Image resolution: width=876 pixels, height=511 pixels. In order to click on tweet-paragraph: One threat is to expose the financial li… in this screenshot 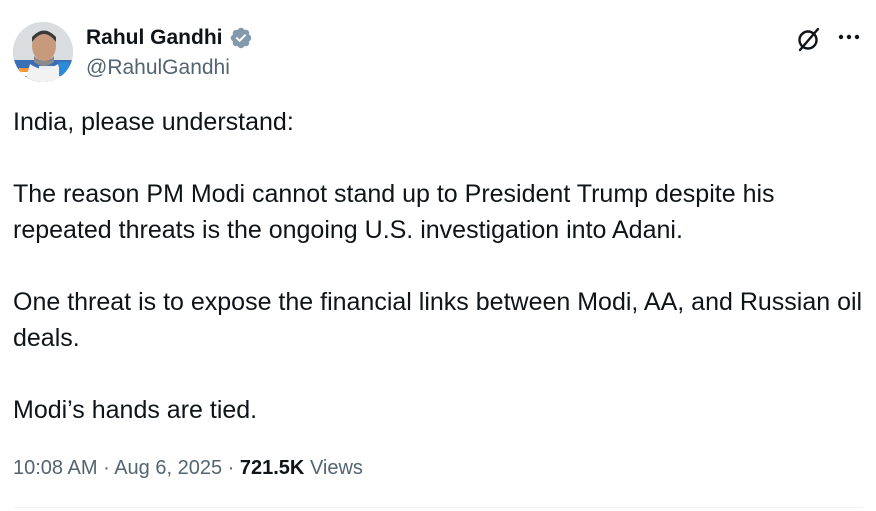, I will do `click(438, 320)`.